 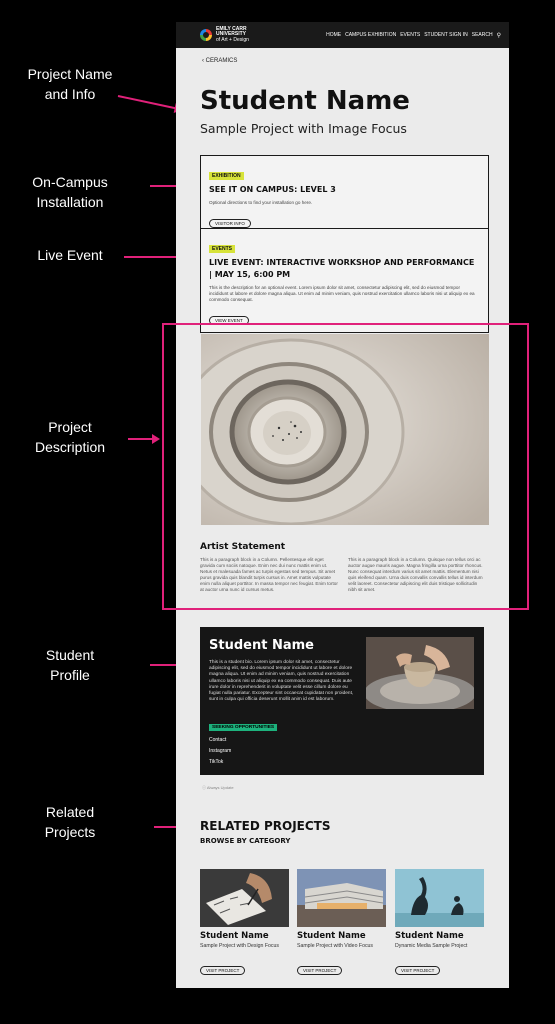 I want to click on profile-link-contact: Contact, so click(x=217, y=740).